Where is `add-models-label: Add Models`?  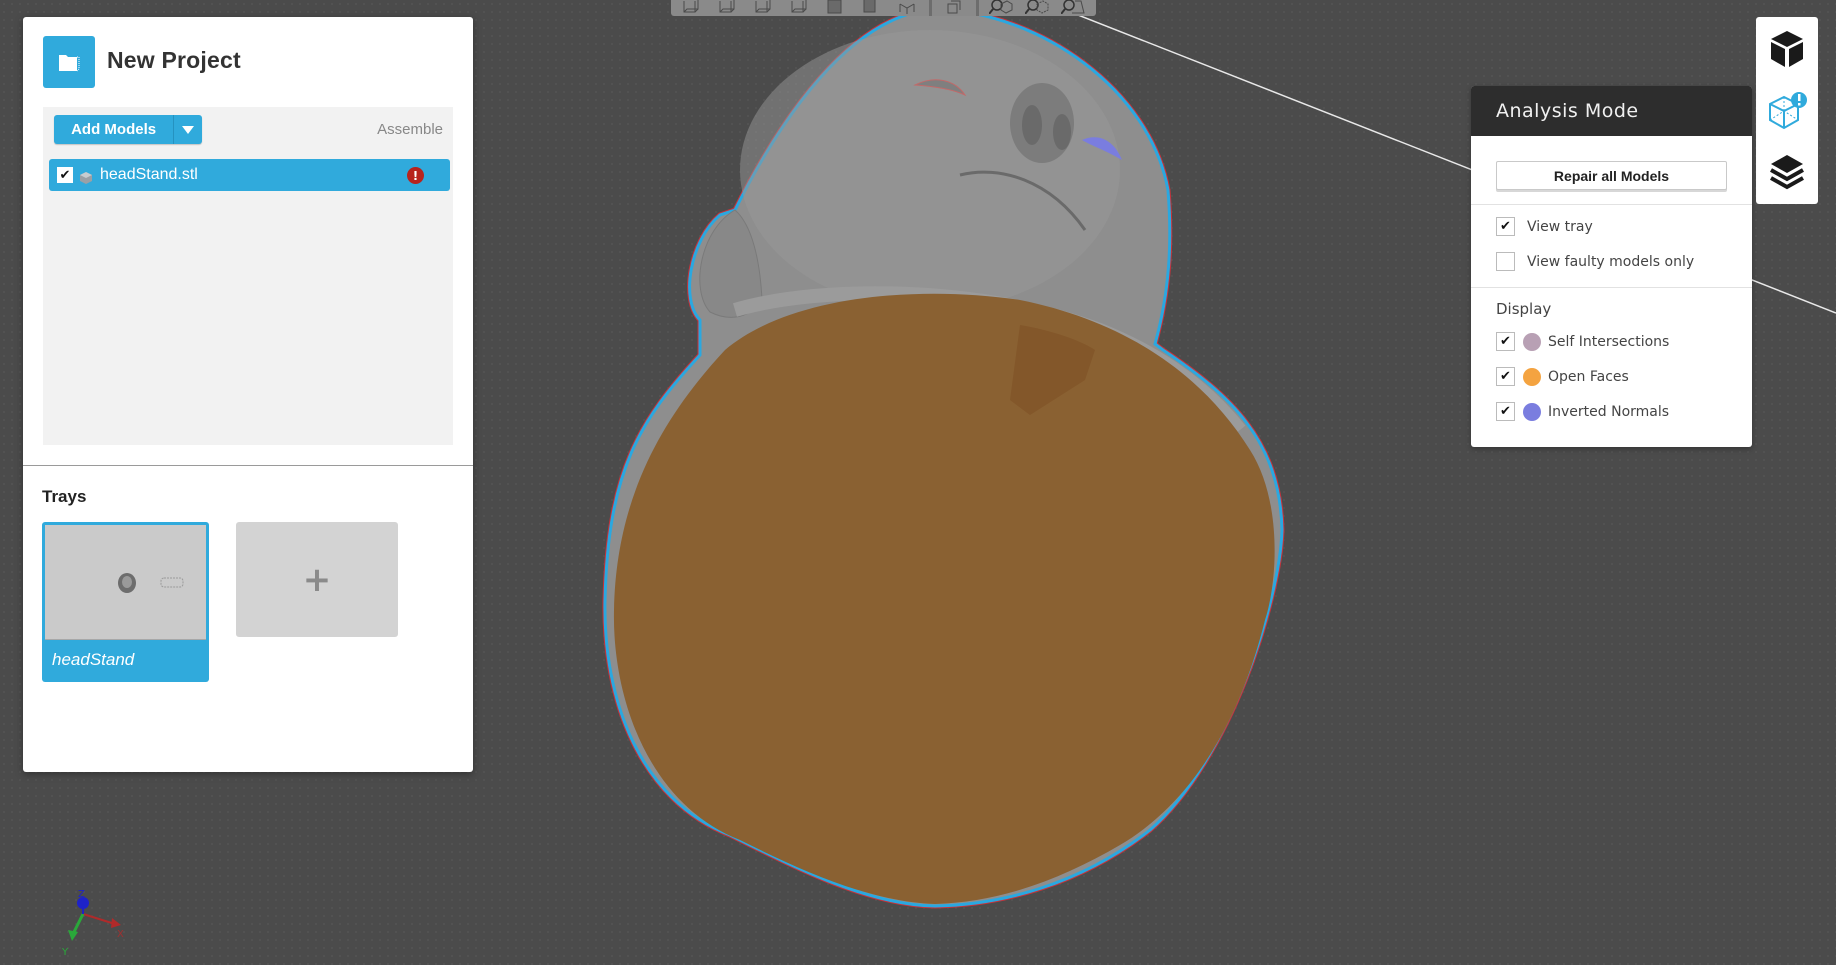
add-models-label: Add Models is located at coordinates (114, 129).